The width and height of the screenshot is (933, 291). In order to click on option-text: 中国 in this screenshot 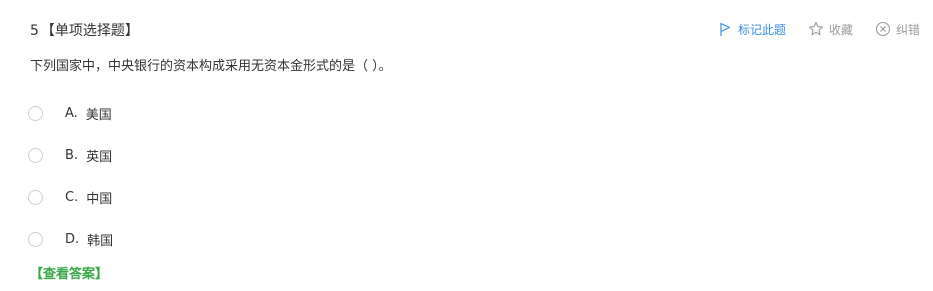, I will do `click(99, 199)`.